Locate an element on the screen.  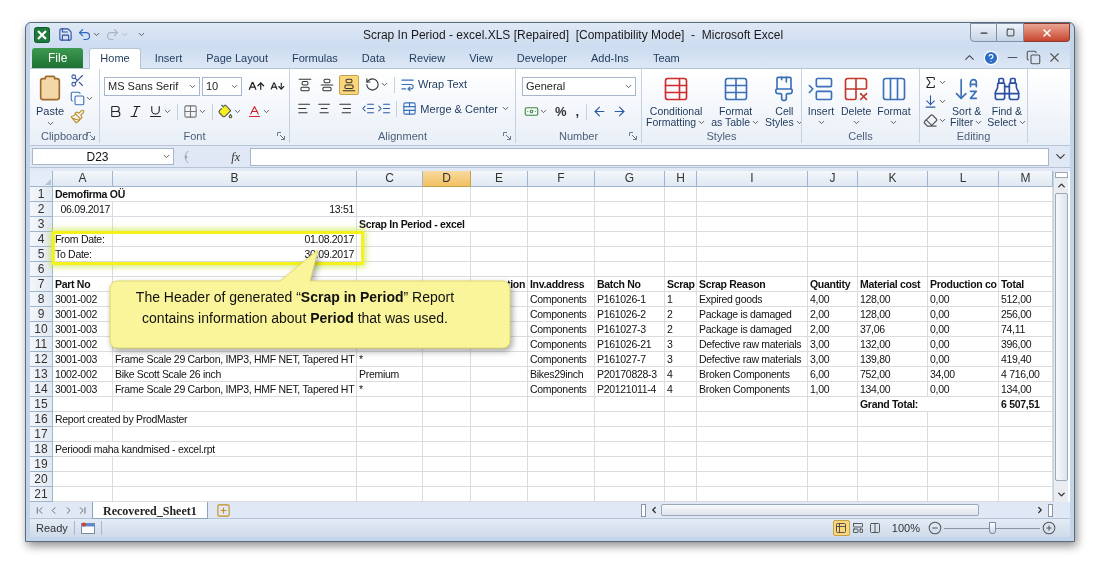
column-header: B is located at coordinates (235, 179).